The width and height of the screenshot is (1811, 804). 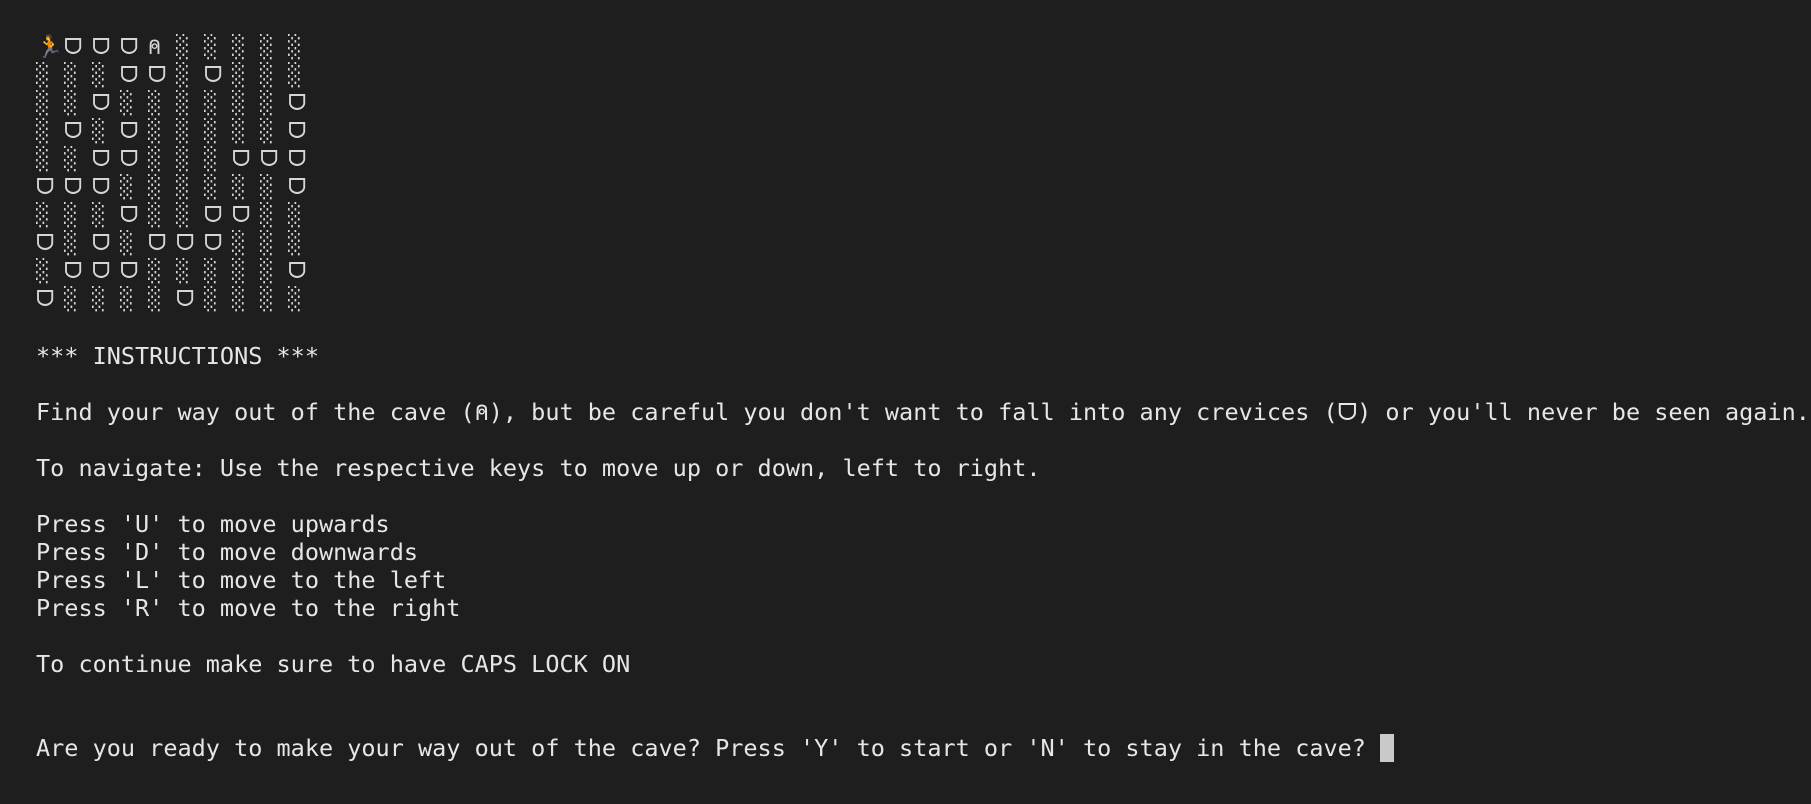 What do you see at coordinates (248, 608) in the screenshot?
I see `key-instruction-right: Press 'R' to move to the right` at bounding box center [248, 608].